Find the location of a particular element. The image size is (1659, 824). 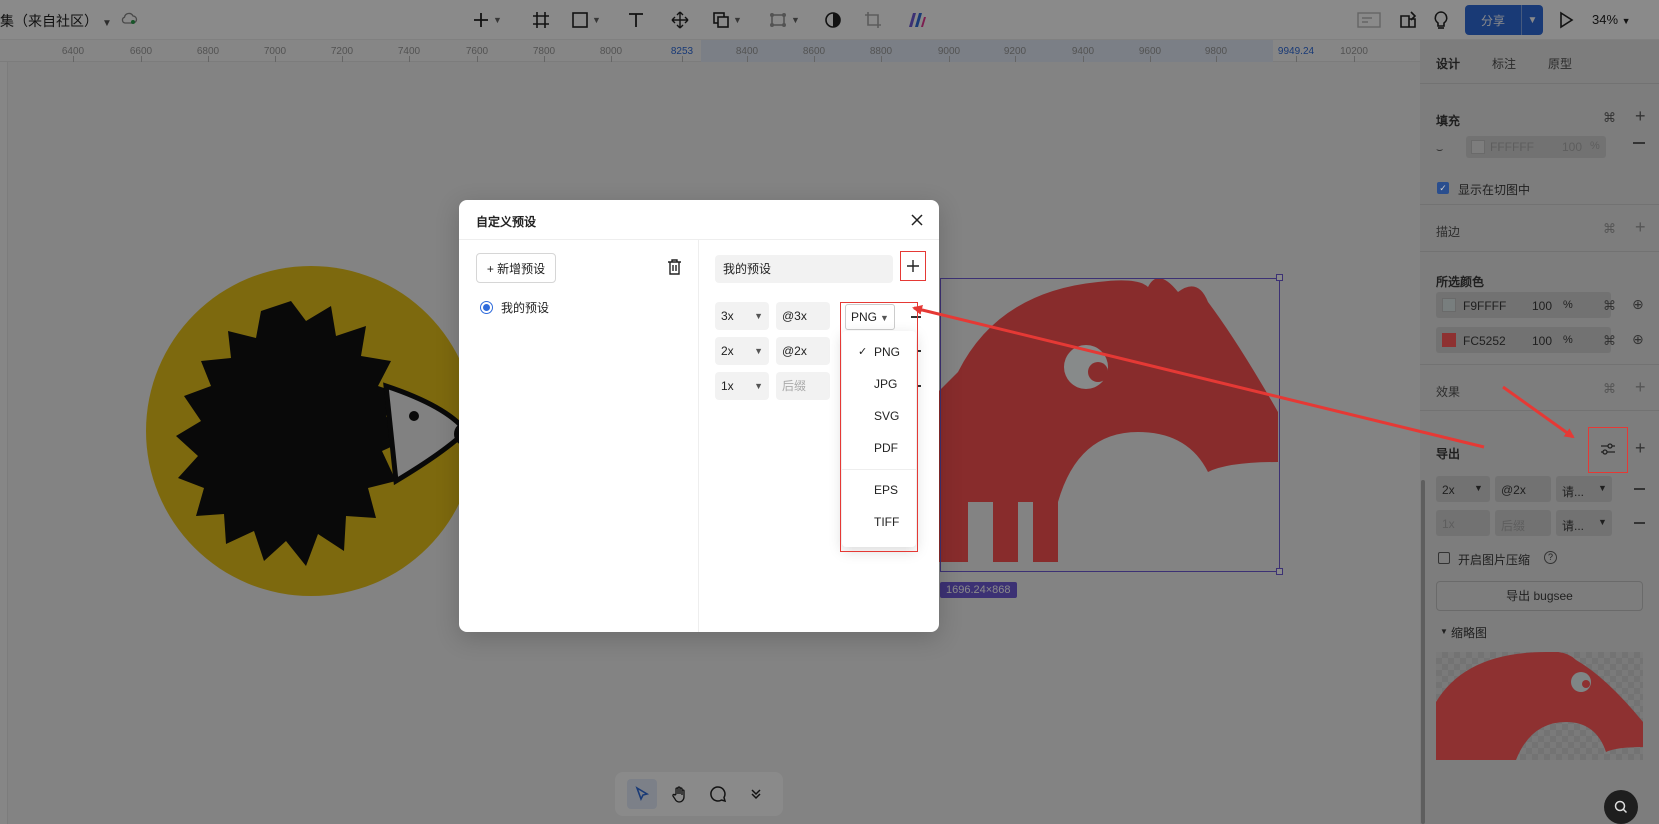

arrow-to-format is located at coordinates (1198, 377).